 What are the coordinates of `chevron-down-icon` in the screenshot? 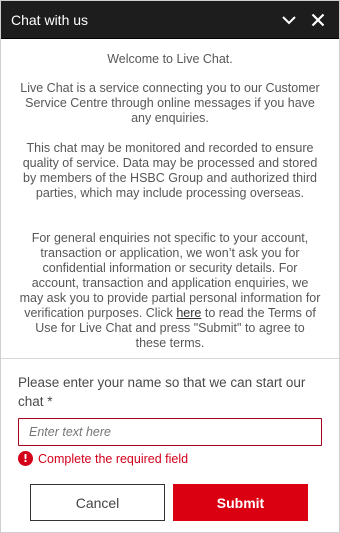 It's located at (289, 20).